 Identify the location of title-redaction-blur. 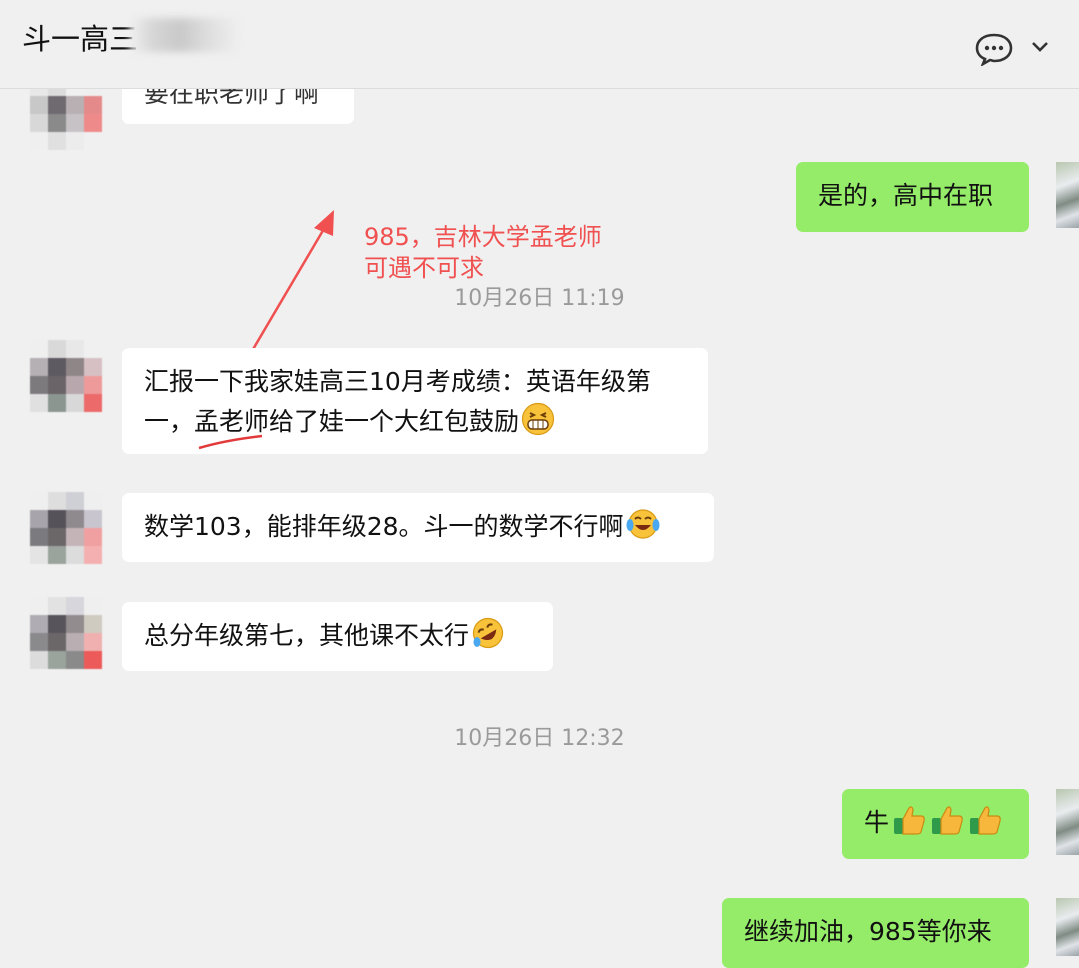
(186, 35).